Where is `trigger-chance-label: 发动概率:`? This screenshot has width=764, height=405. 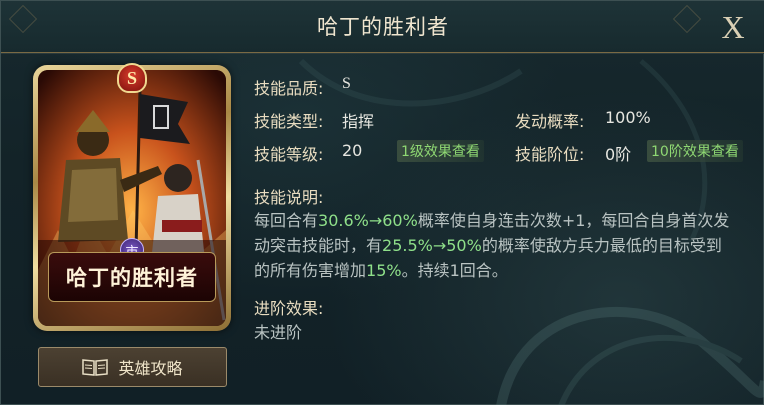
trigger-chance-label: 发动概率: is located at coordinates (550, 121).